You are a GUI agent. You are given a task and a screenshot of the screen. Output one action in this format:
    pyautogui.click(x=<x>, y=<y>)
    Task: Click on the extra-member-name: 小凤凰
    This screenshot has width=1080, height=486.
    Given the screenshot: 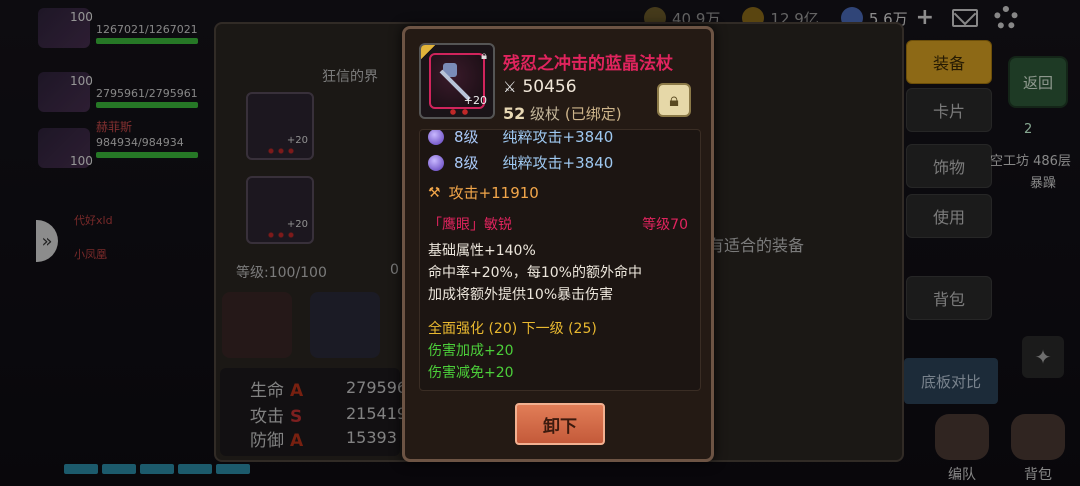 What is the action you would take?
    pyautogui.click(x=90, y=254)
    